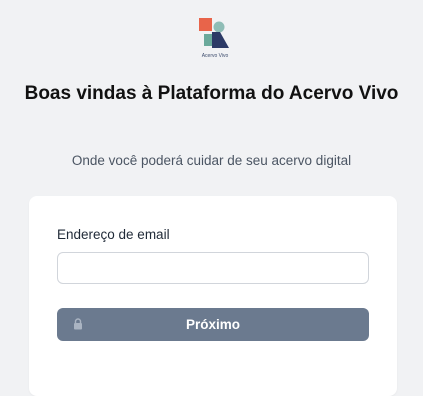 The image size is (423, 396). What do you see at coordinates (78, 324) in the screenshot?
I see `lock-icon` at bounding box center [78, 324].